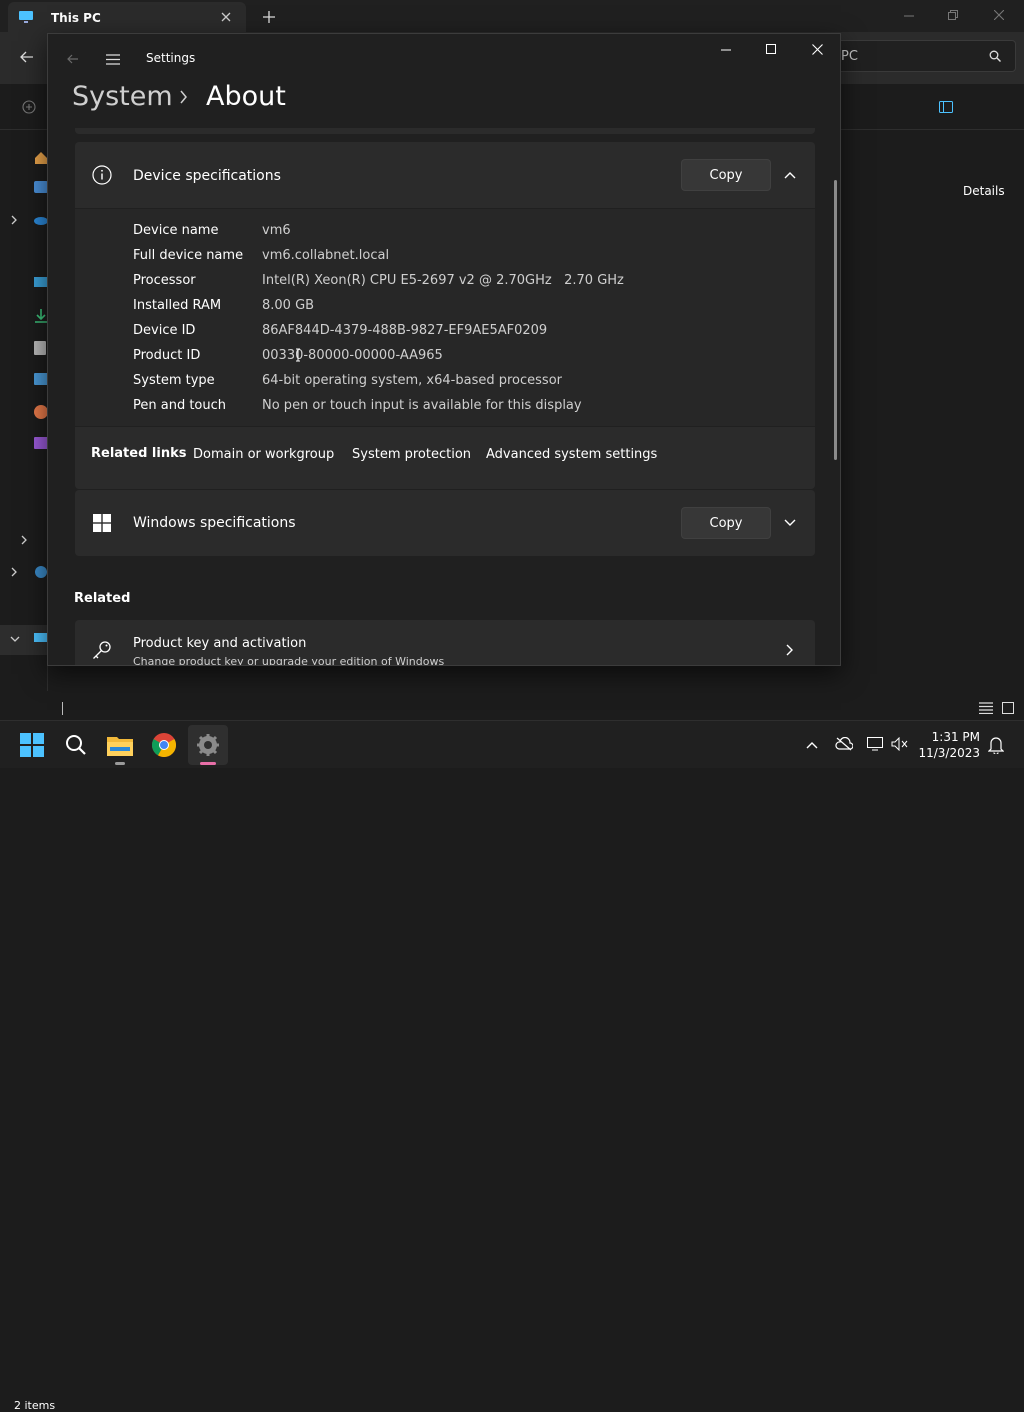 The height and width of the screenshot is (1412, 1024). What do you see at coordinates (849, 56) in the screenshot?
I see `explorer-search-text: PC` at bounding box center [849, 56].